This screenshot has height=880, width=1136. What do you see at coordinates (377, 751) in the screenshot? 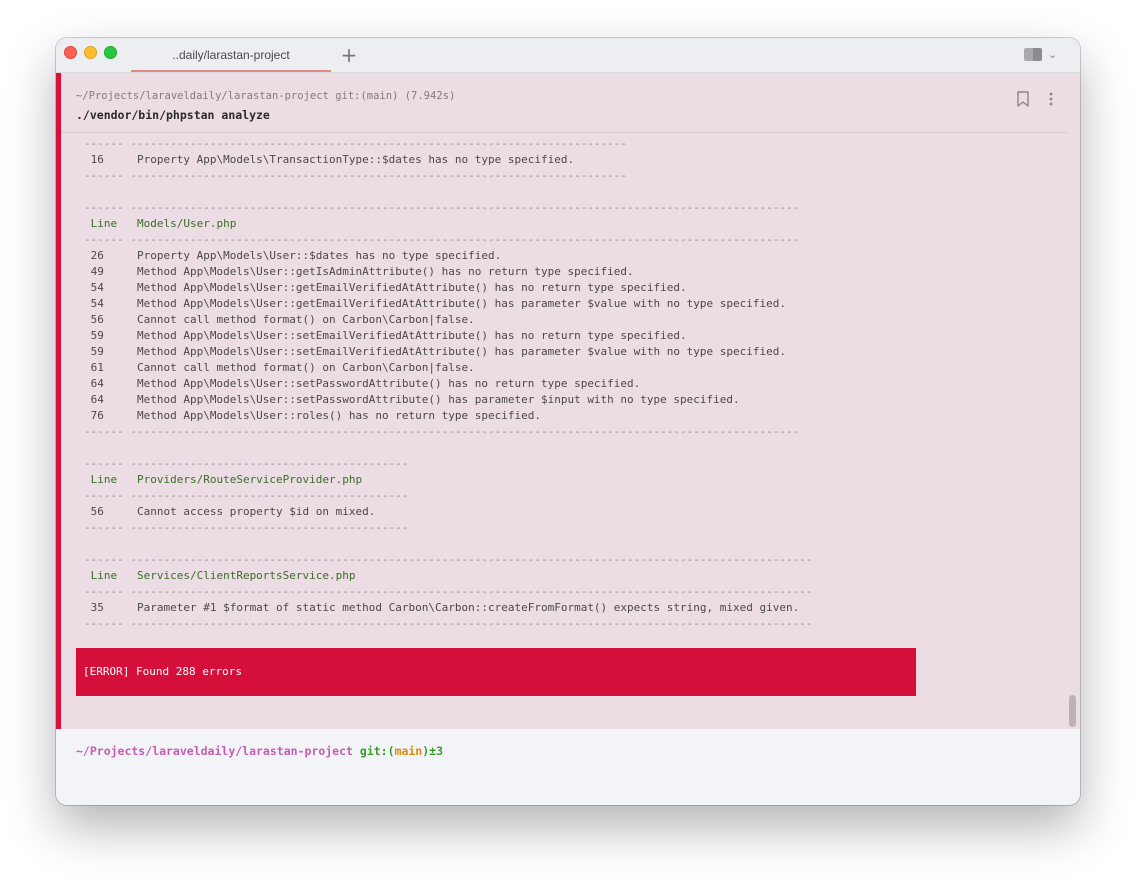
I see `prompt-git-prefix: git:(` at bounding box center [377, 751].